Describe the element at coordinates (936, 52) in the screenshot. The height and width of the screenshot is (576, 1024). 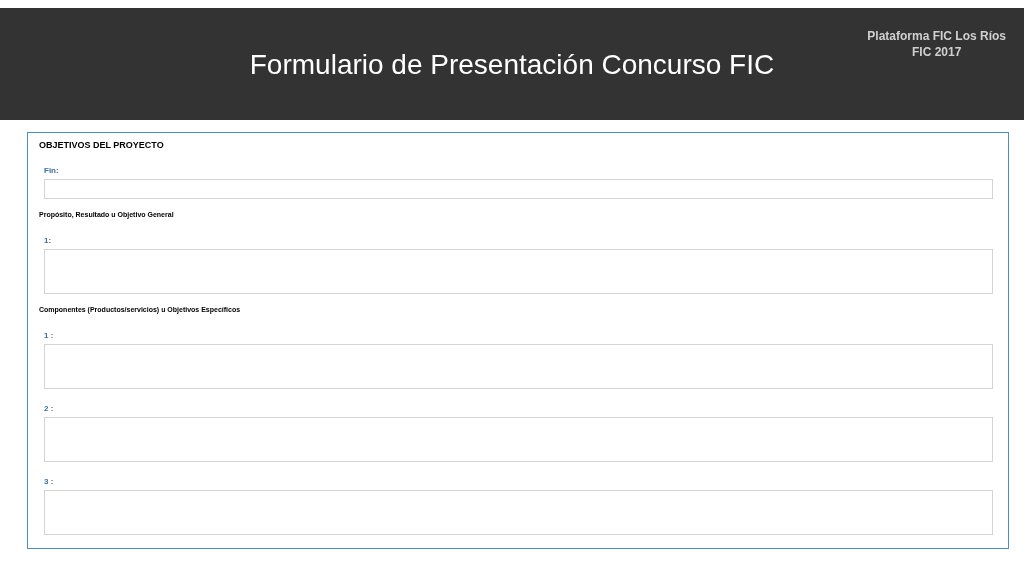
I see `edition-label: FIC 2017` at that location.